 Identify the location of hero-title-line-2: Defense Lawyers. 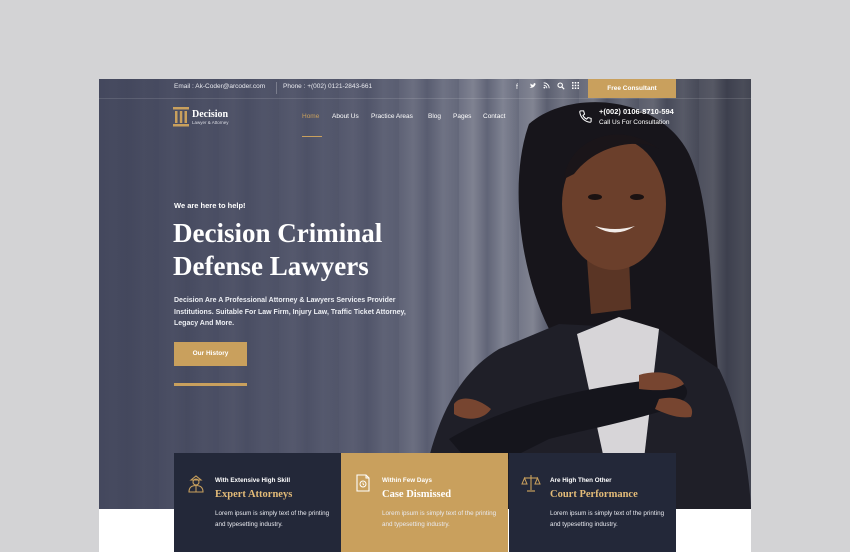
(271, 266).